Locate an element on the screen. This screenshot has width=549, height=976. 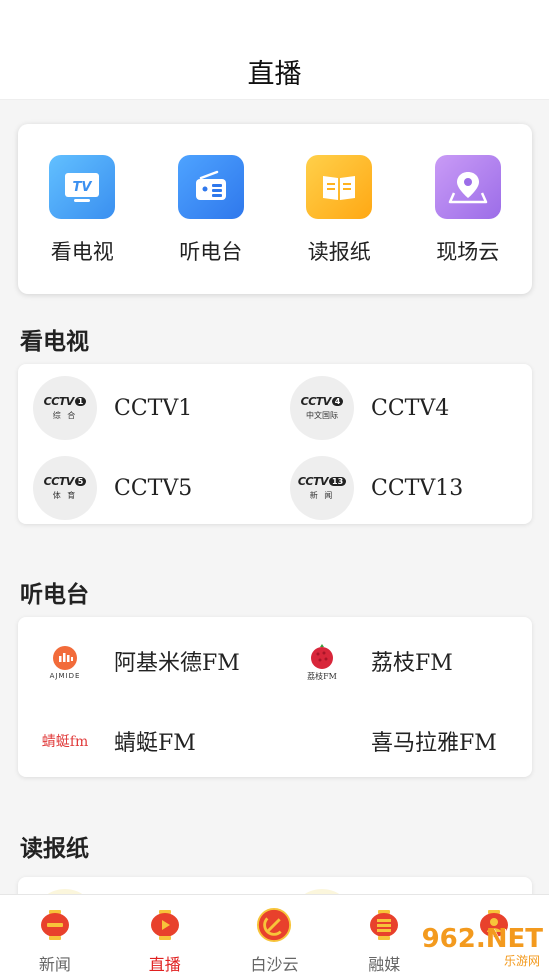
channel-cctv4: CCTV 4 中文国际 CCTV4 is located at coordinates (403, 408).